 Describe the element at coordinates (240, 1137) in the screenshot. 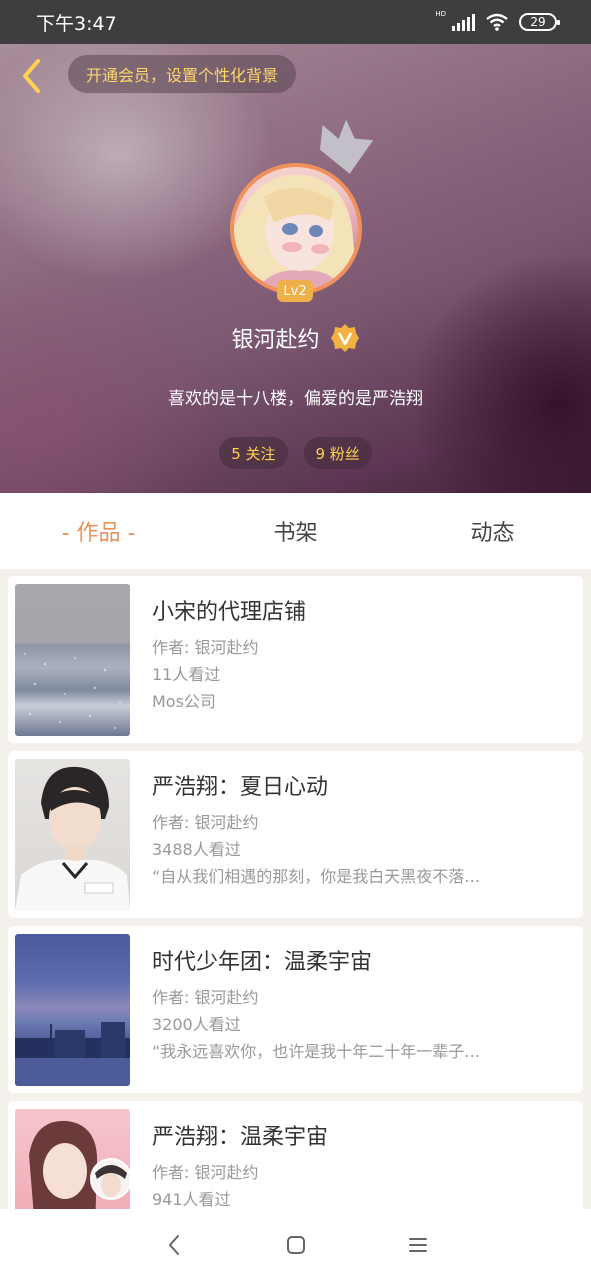

I see `work-title: 严浩翔：温柔宇宙` at that location.